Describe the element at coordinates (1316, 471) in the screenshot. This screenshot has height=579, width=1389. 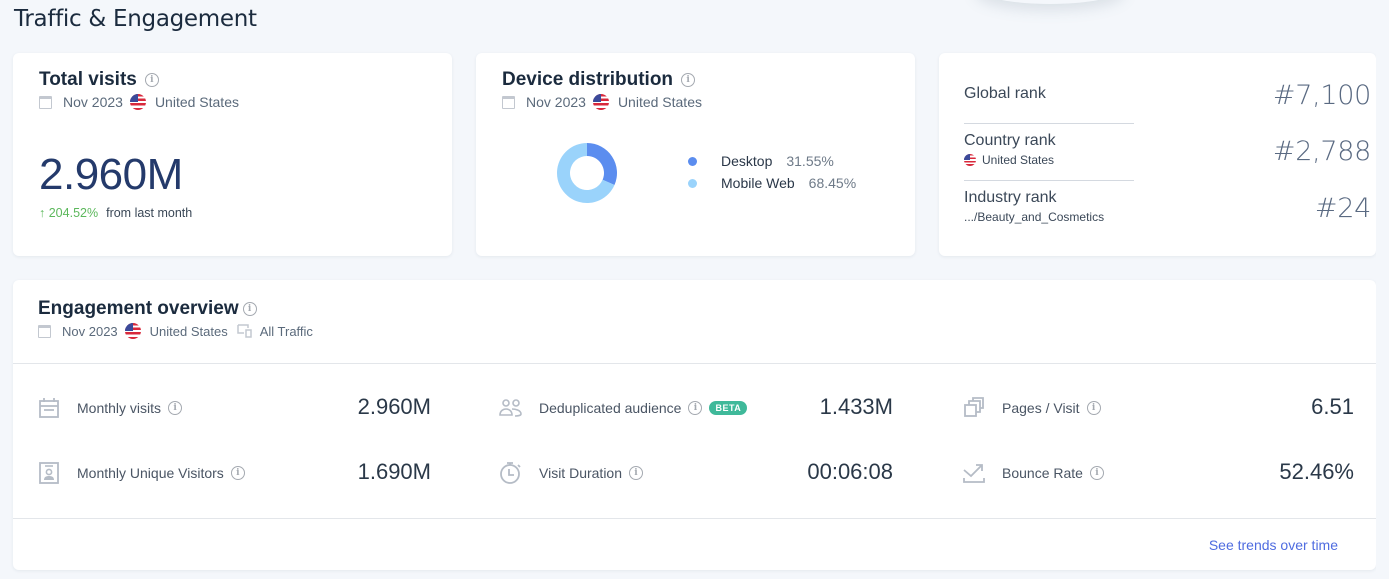
I see `metric-value-bounce-rate: 52.46%` at that location.